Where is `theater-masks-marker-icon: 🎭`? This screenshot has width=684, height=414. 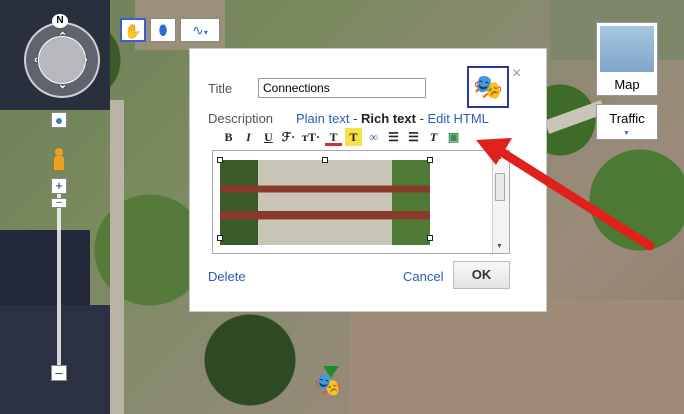 theater-masks-marker-icon: 🎭 is located at coordinates (327, 385).